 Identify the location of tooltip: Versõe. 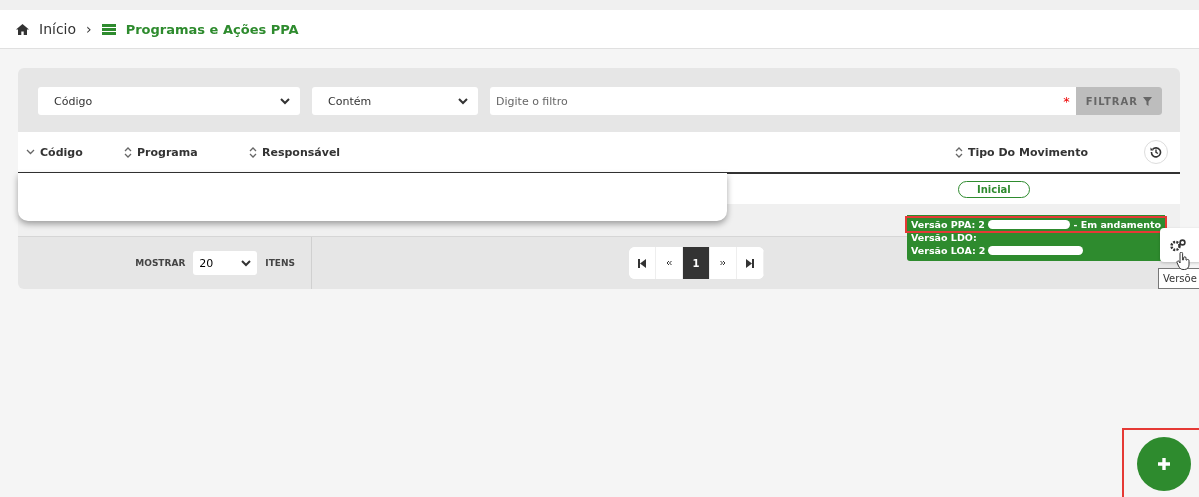
(1178, 278).